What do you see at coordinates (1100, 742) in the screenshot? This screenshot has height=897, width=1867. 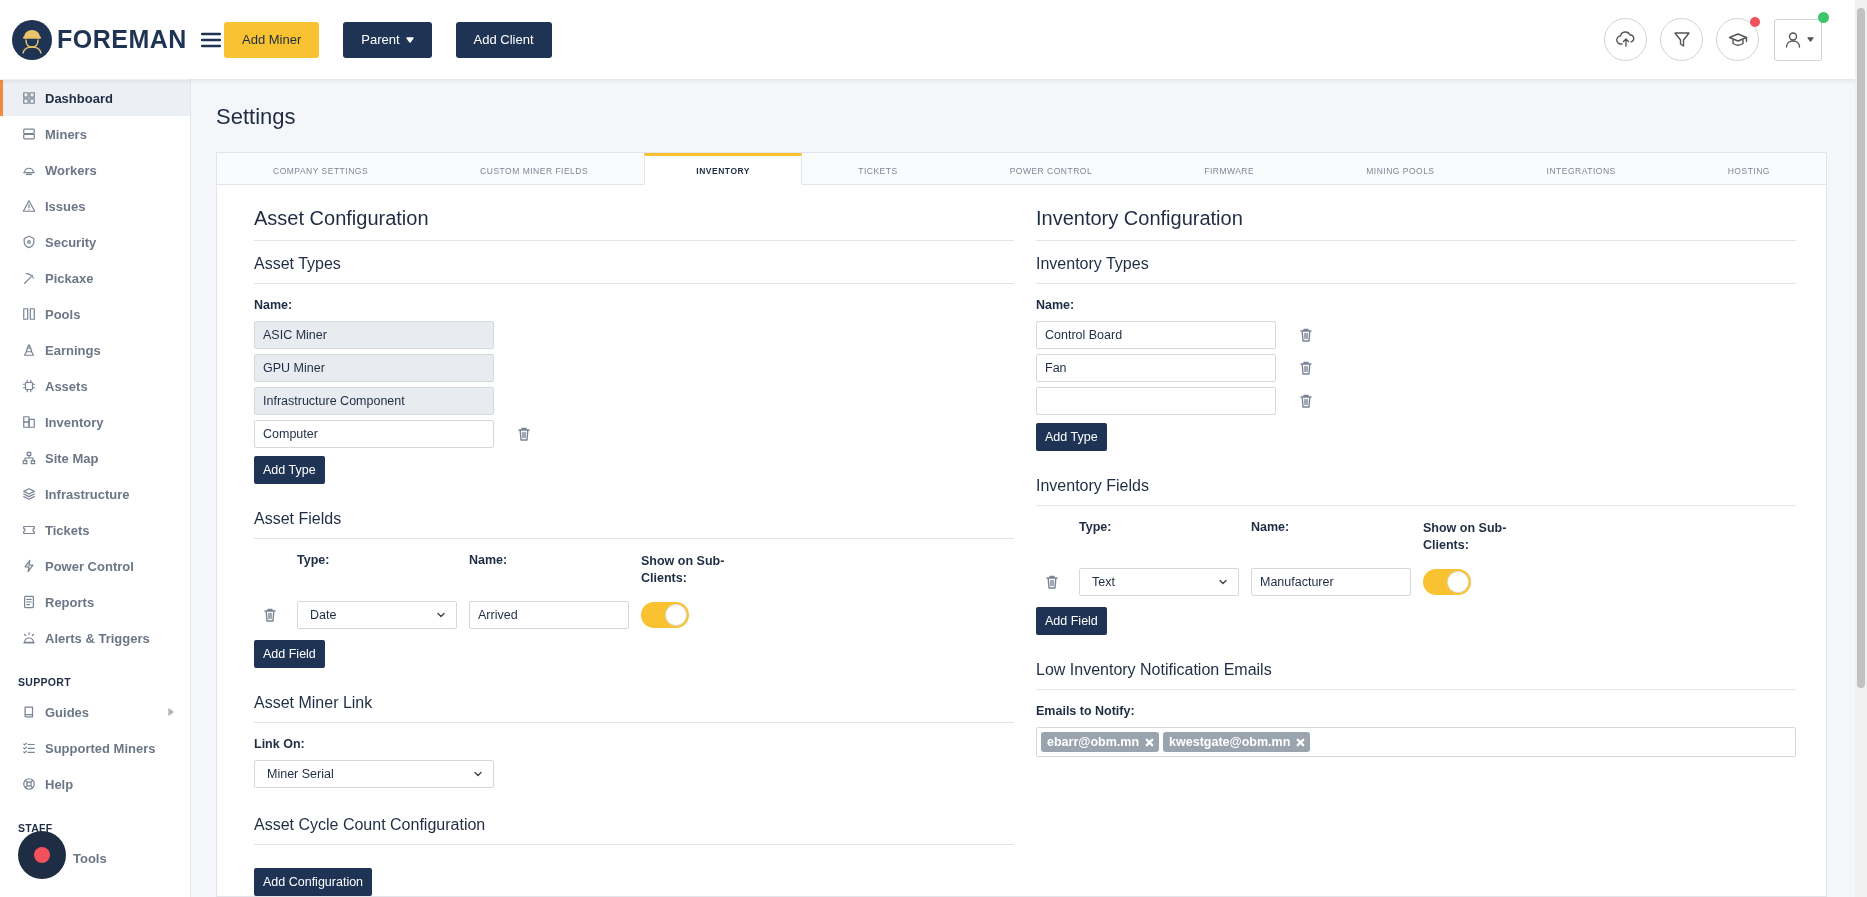 I see `email-tag: ebarr@obm.mn` at bounding box center [1100, 742].